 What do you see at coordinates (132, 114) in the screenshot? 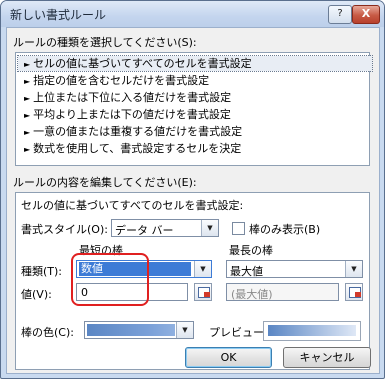
I see `rule-type-item-label: 平均より上または下の値だけを書式設定` at bounding box center [132, 114].